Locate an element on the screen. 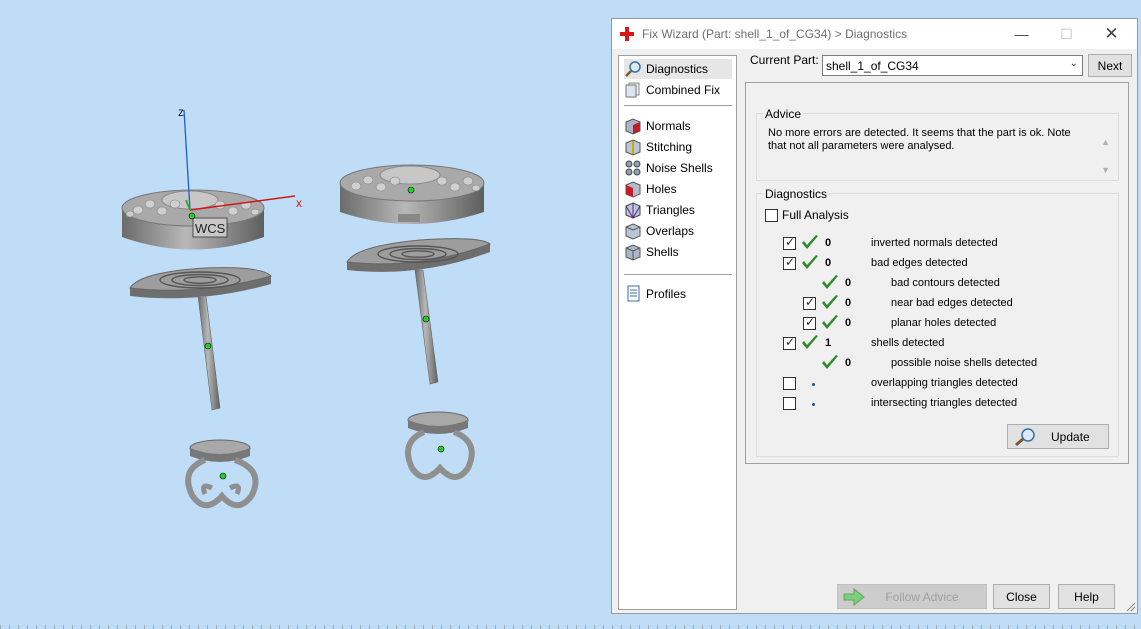 The width and height of the screenshot is (1141, 629). follow-advice-button: Follow Advice is located at coordinates (912, 596).